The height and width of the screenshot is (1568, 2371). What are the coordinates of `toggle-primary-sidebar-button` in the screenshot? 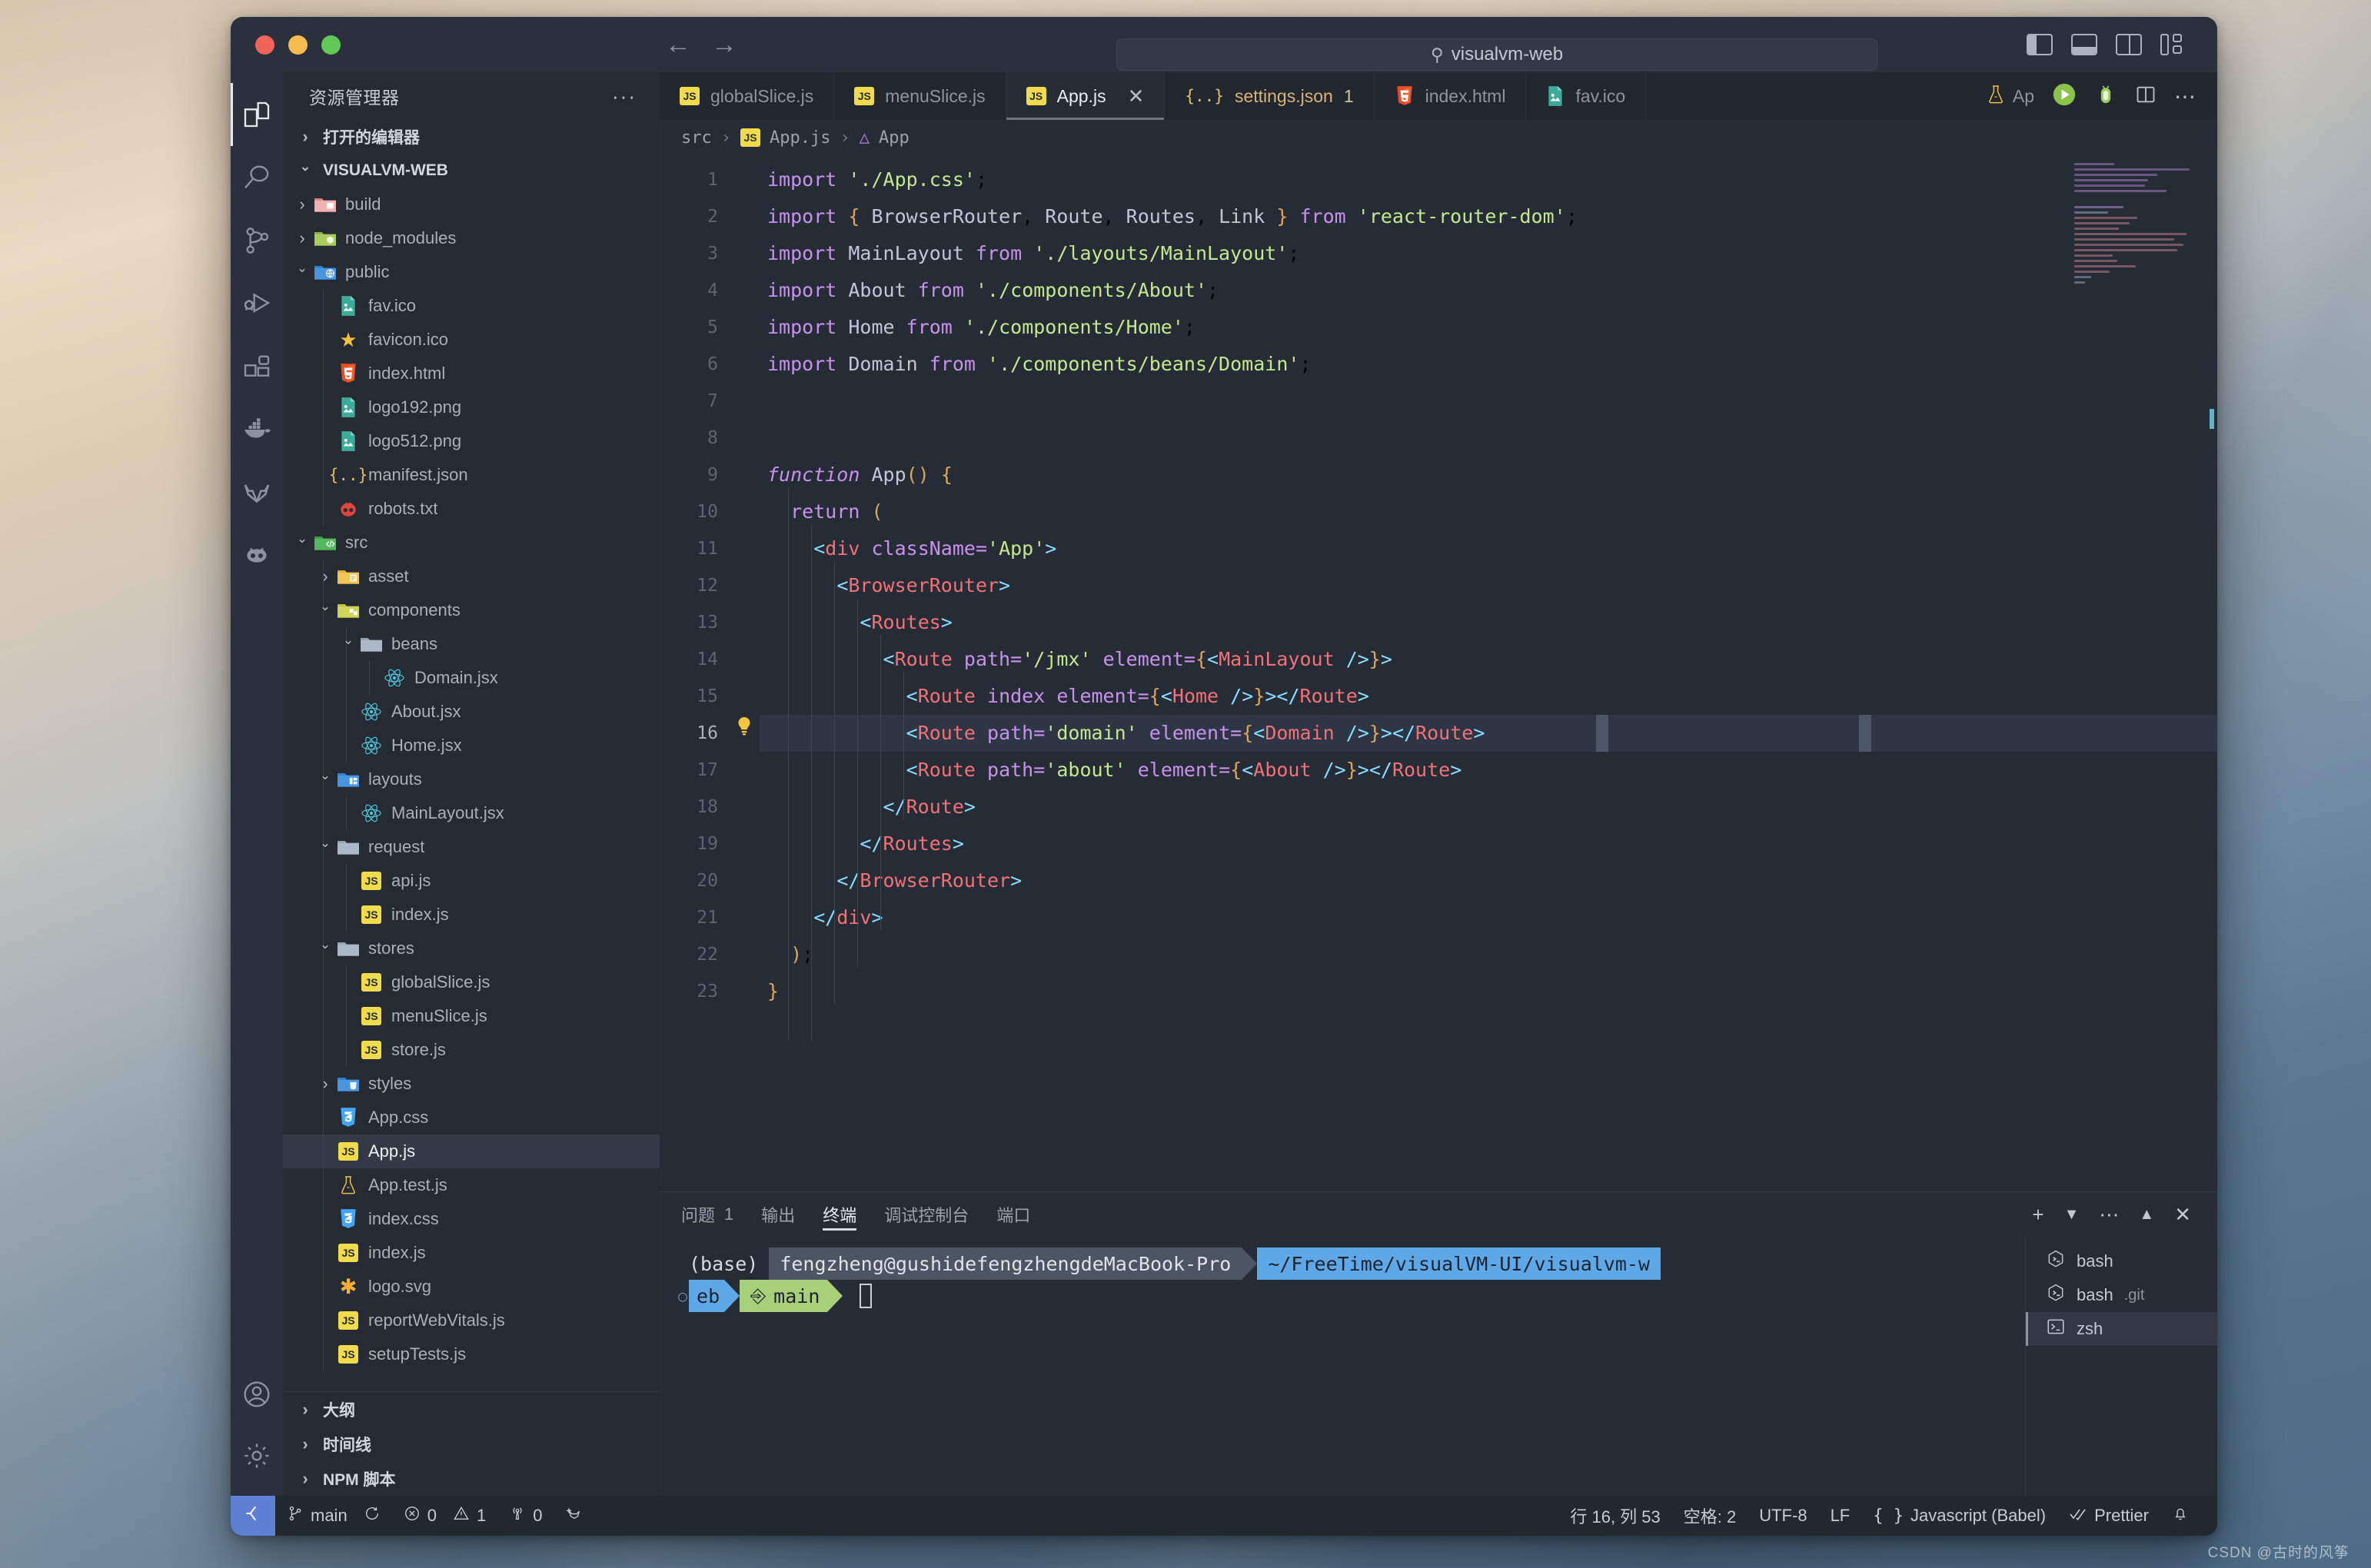 It's located at (2040, 44).